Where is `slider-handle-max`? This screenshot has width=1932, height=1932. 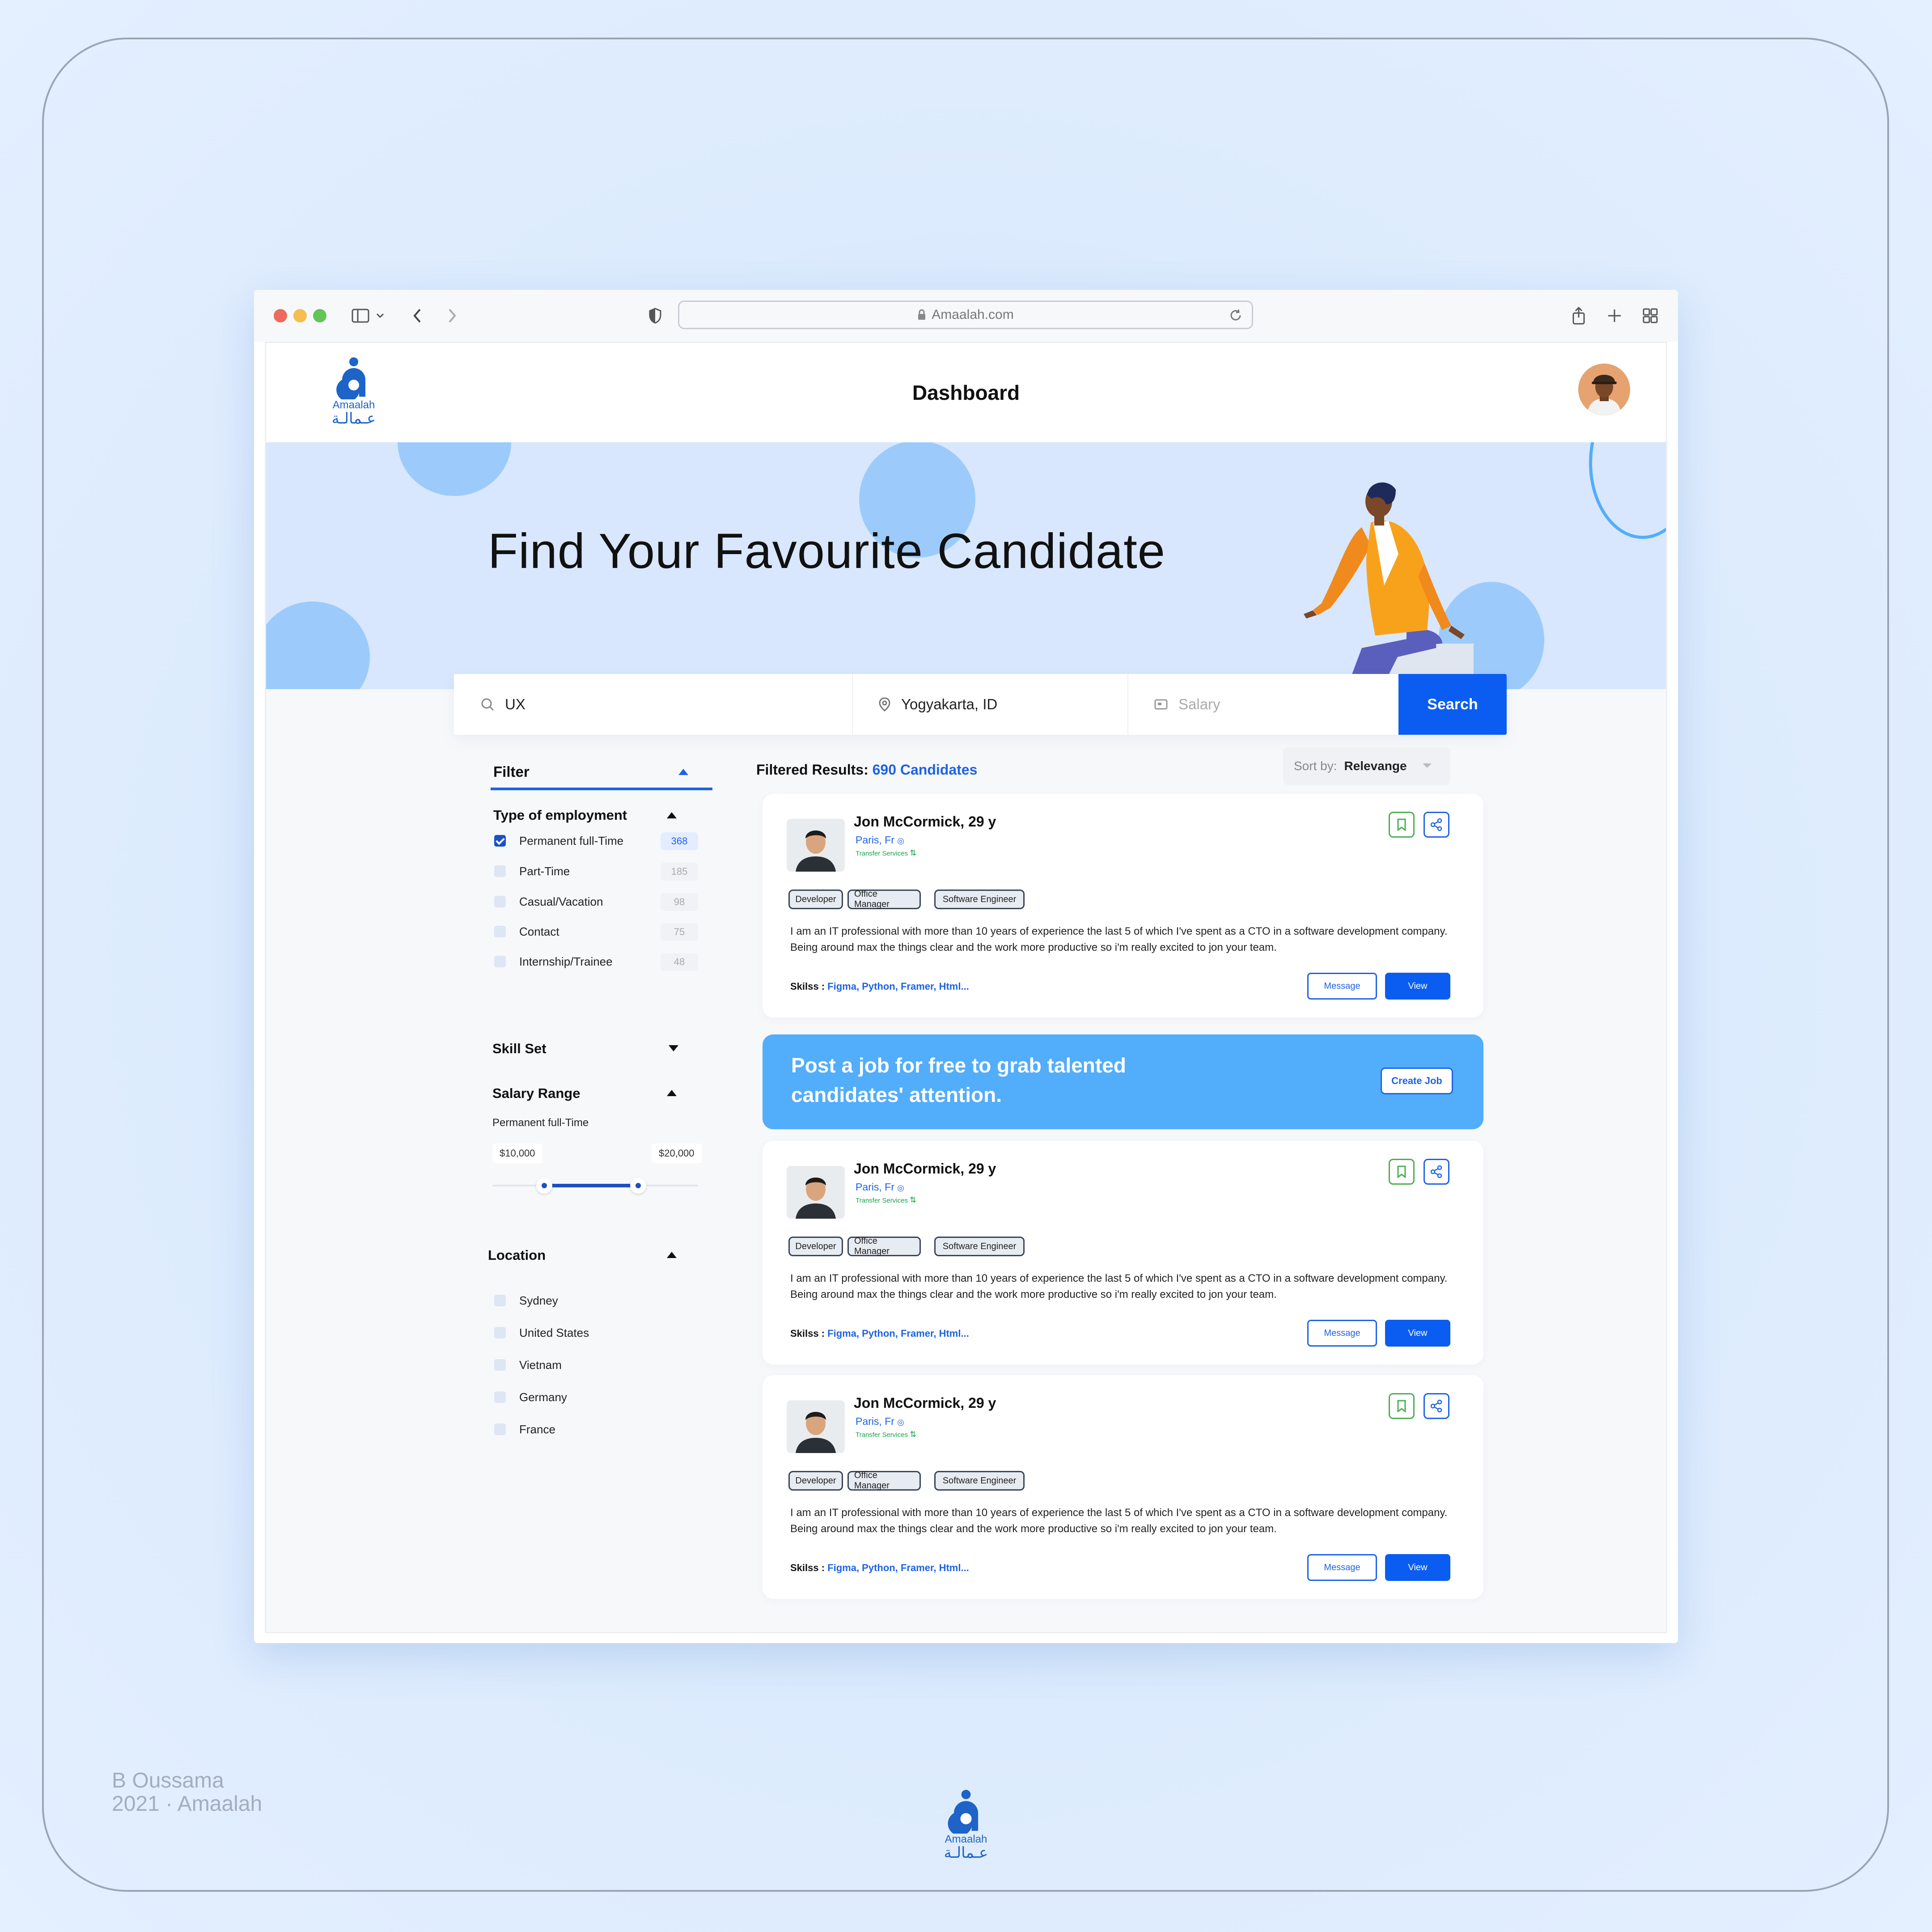 slider-handle-max is located at coordinates (638, 1186).